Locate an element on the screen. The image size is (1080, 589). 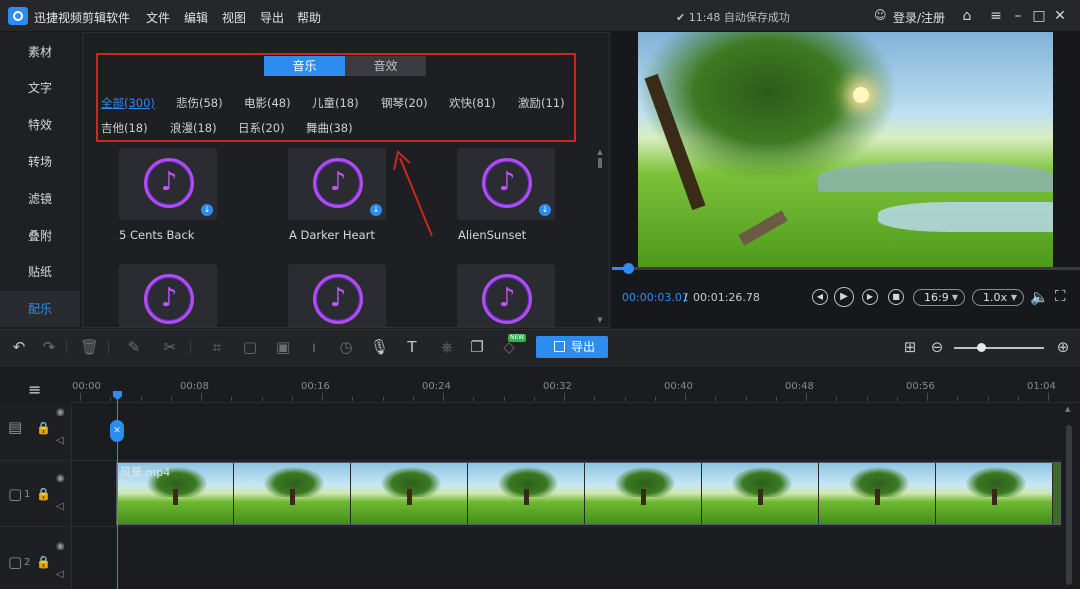
sidebar-item-media: 素材 is located at coordinates (40, 52).